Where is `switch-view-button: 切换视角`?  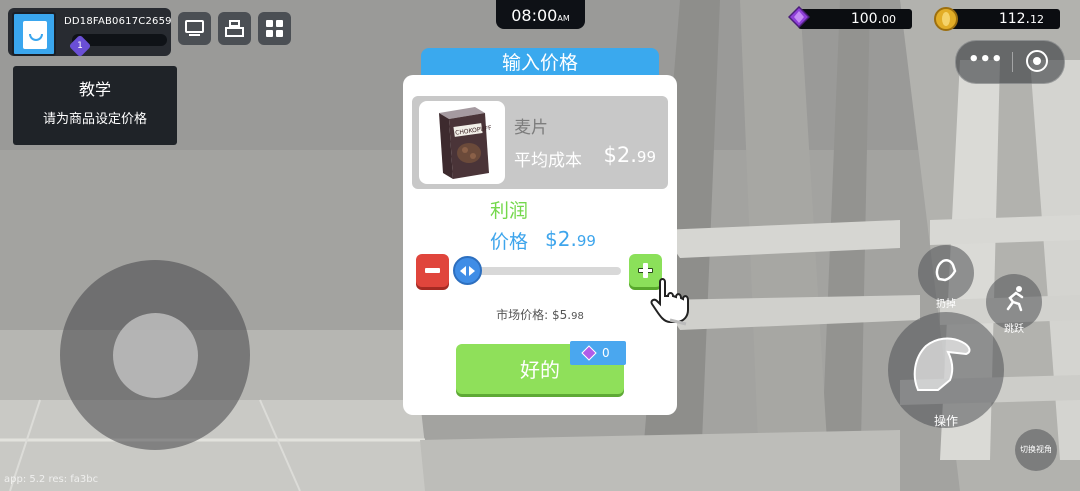
switch-view-button: 切换视角 is located at coordinates (1036, 450).